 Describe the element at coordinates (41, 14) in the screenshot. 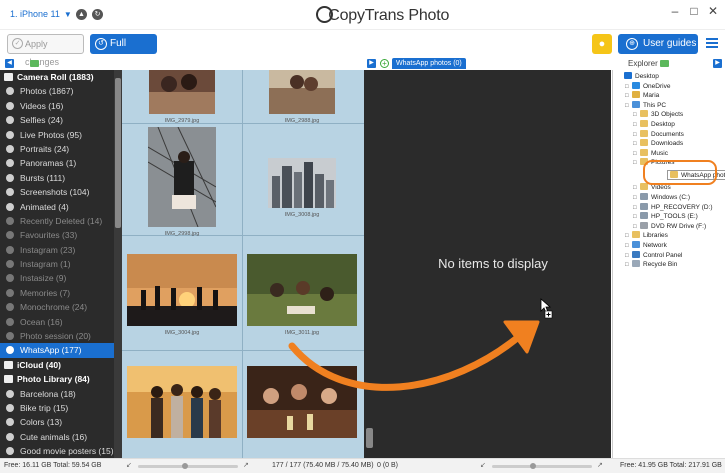

I see `device-selector: 1. iPhone 11 ▼` at that location.